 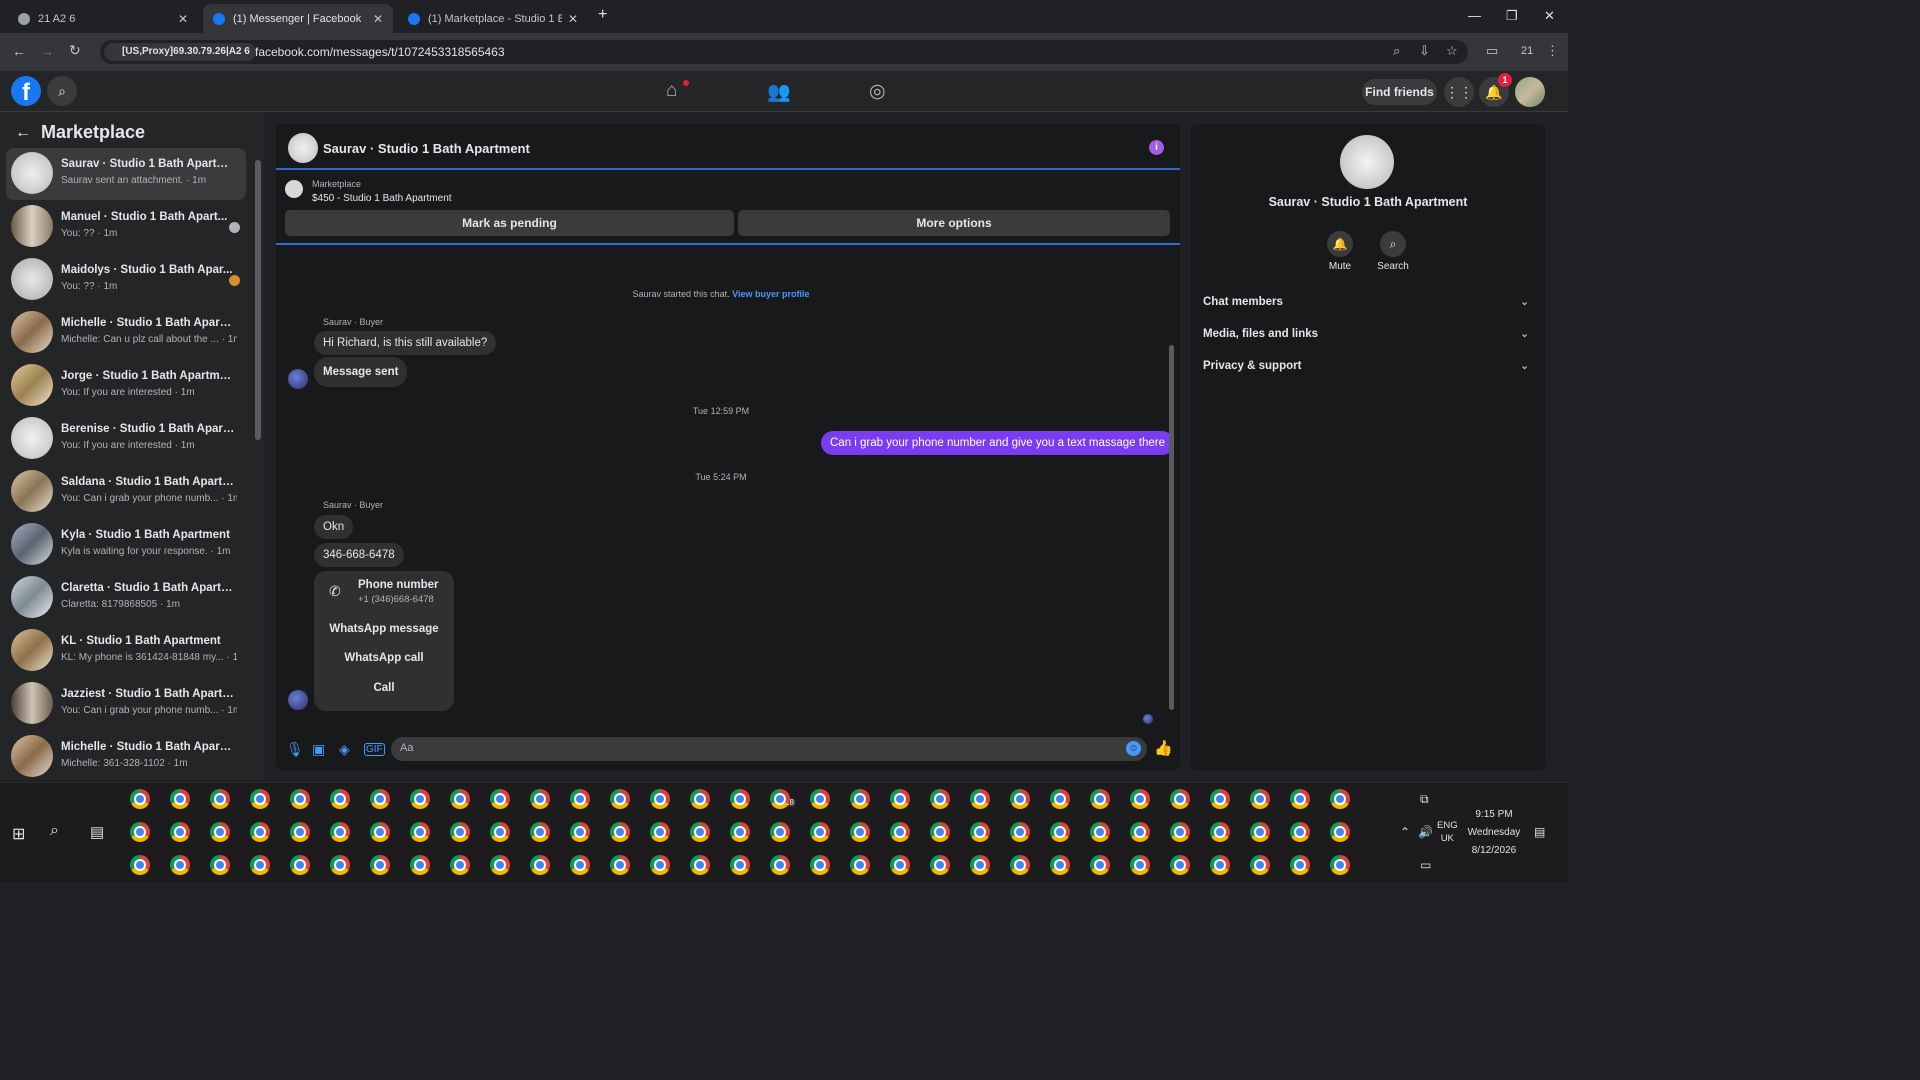 I want to click on mark-as-pending-button: Mark as pending, so click(x=509, y=223).